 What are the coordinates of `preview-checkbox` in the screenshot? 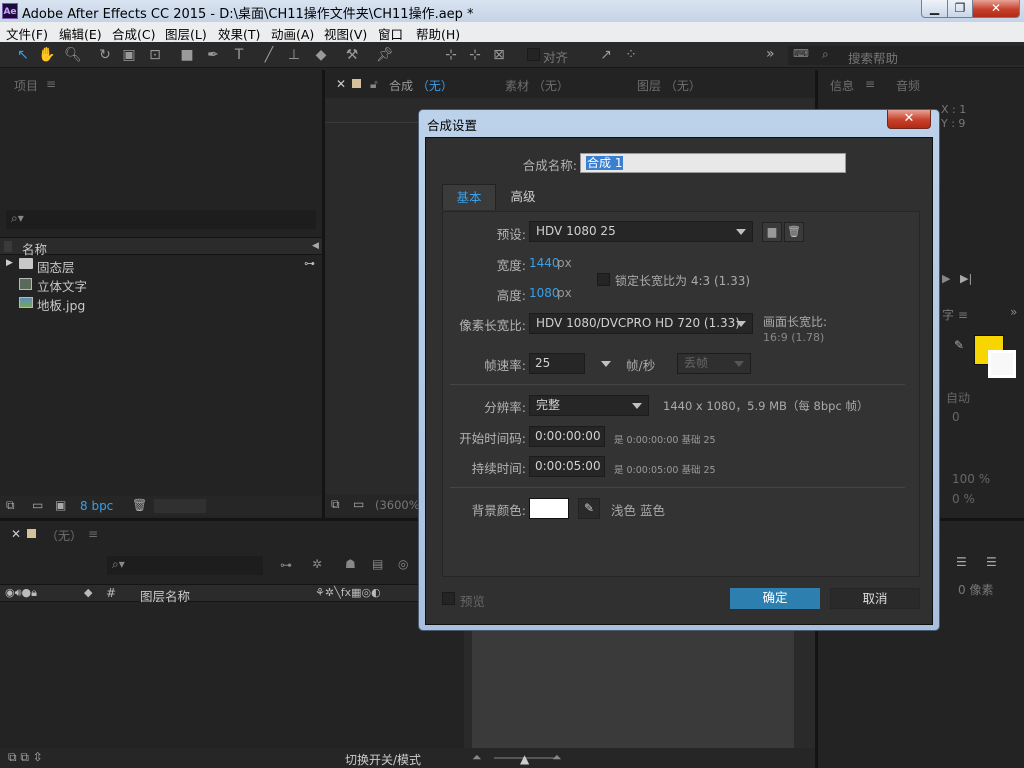 It's located at (448, 598).